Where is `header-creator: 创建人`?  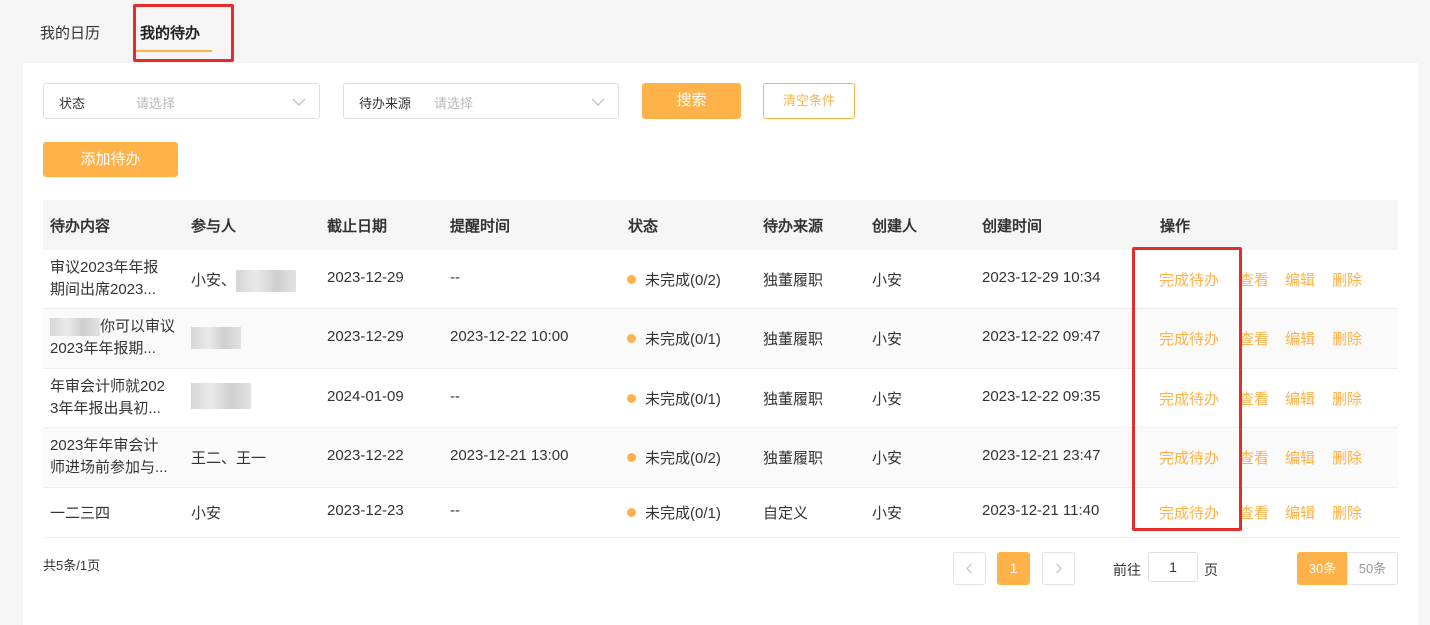
header-creator: 创建人 is located at coordinates (895, 226).